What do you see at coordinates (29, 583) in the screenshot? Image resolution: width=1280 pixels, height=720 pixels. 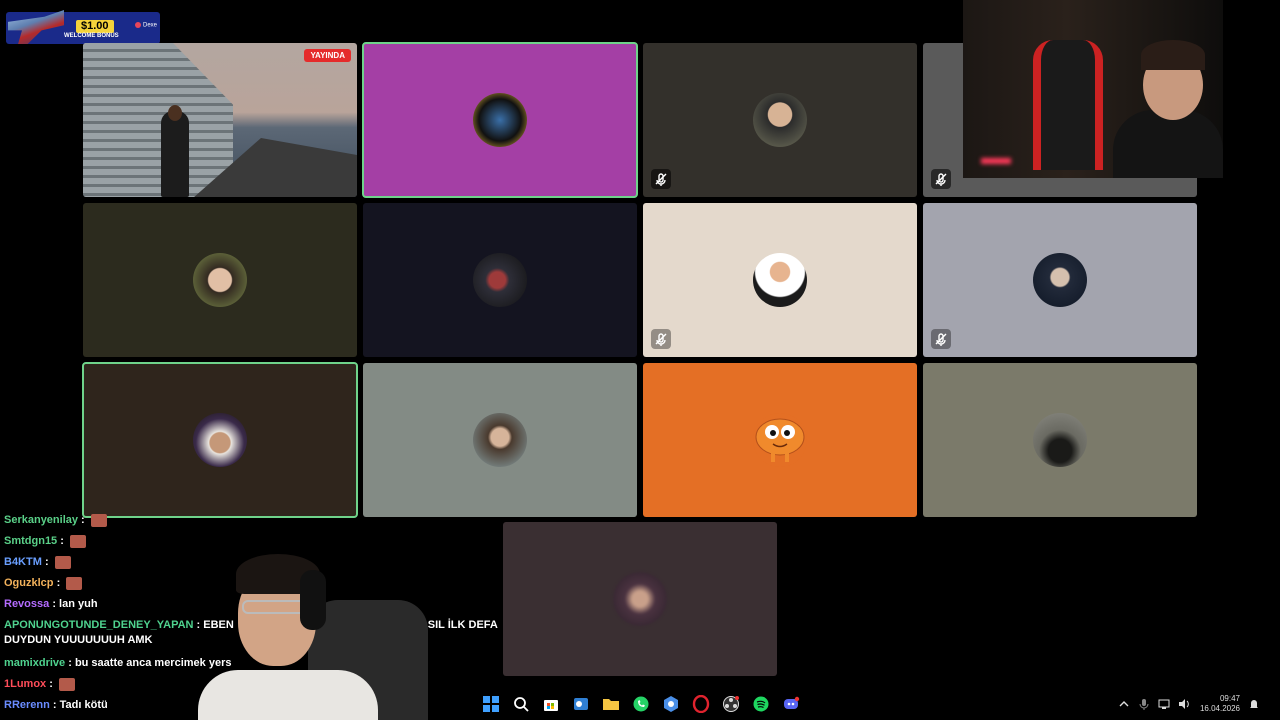 I see `chat-username: Oguzklcp` at bounding box center [29, 583].